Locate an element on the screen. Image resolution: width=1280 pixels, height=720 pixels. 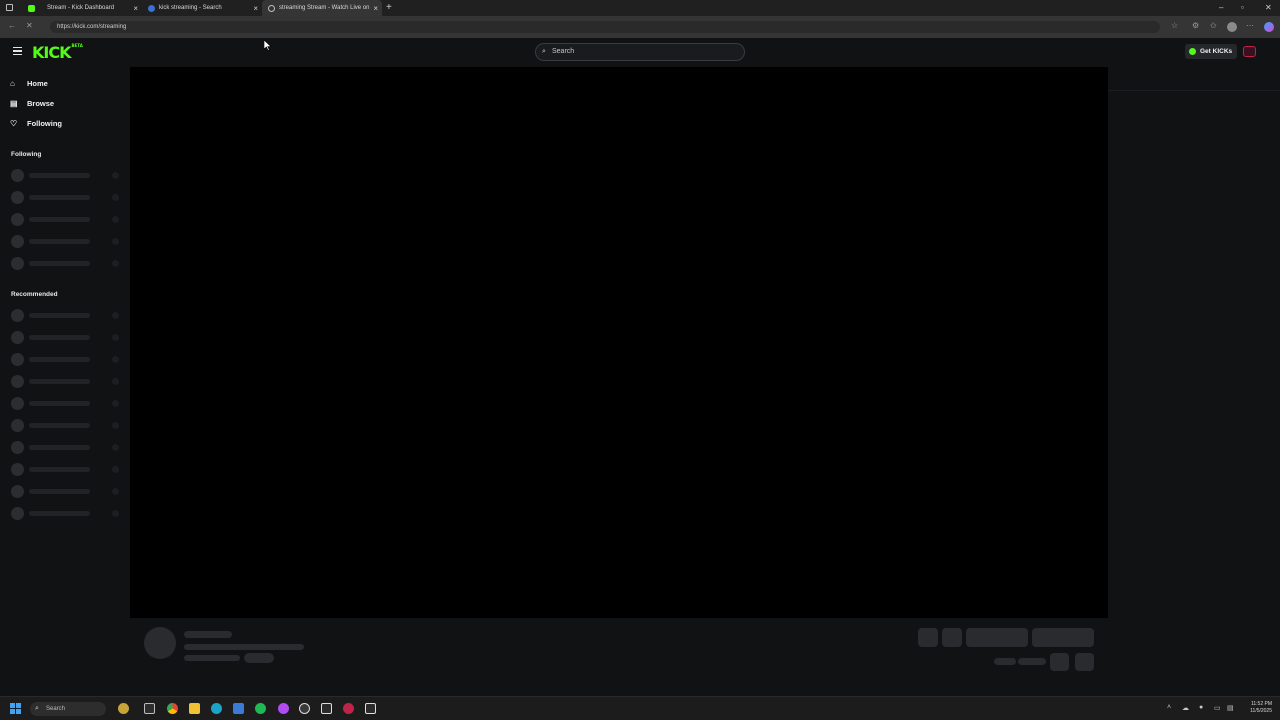
messenger-icon is located at coordinates (283, 708).